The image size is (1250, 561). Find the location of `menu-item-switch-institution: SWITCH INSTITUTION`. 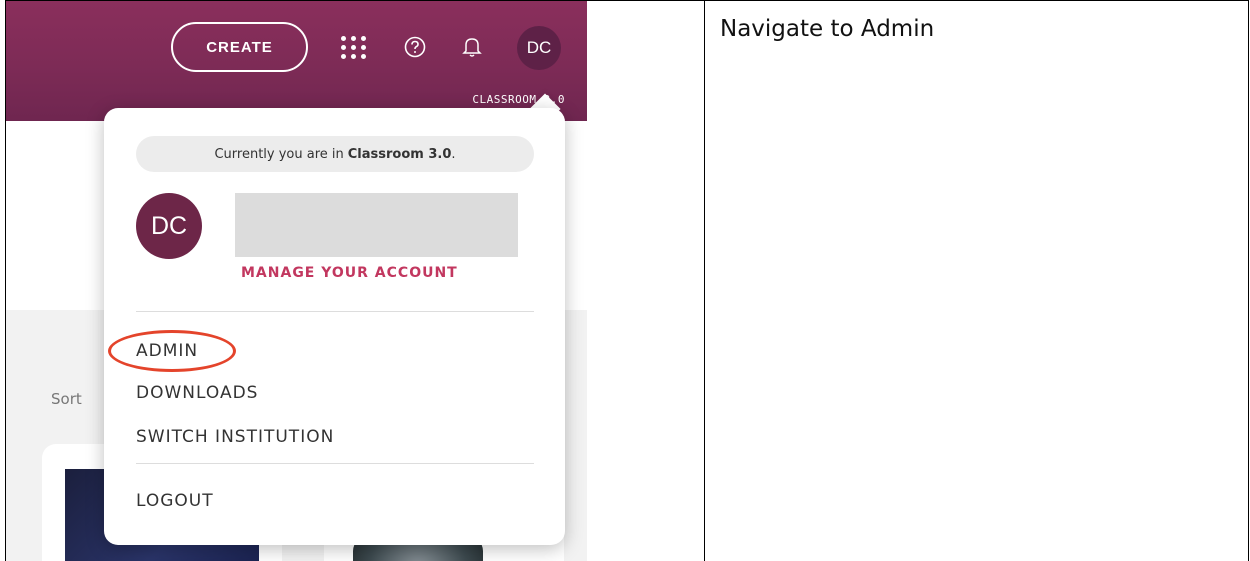

menu-item-switch-institution: SWITCH INSTITUTION is located at coordinates (235, 437).